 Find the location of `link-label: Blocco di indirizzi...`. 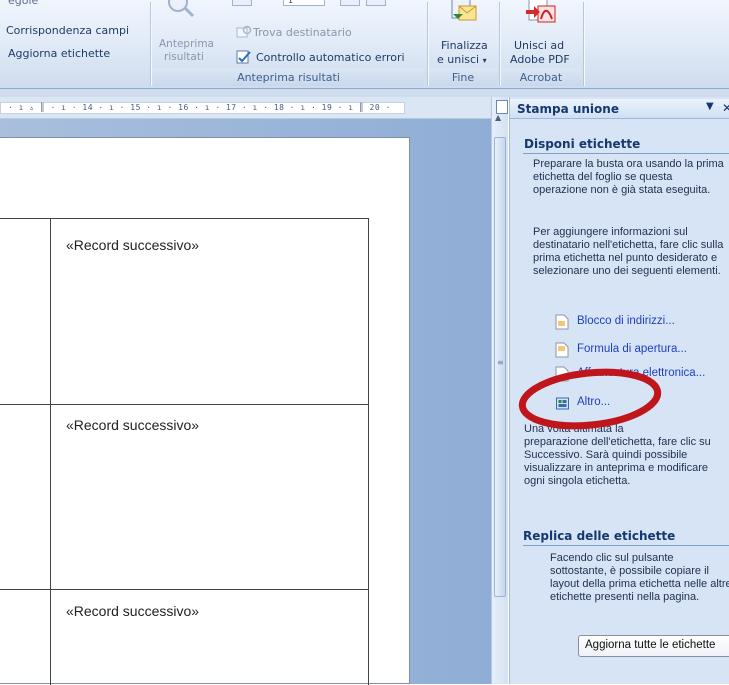

link-label: Blocco di indirizzi... is located at coordinates (626, 321).